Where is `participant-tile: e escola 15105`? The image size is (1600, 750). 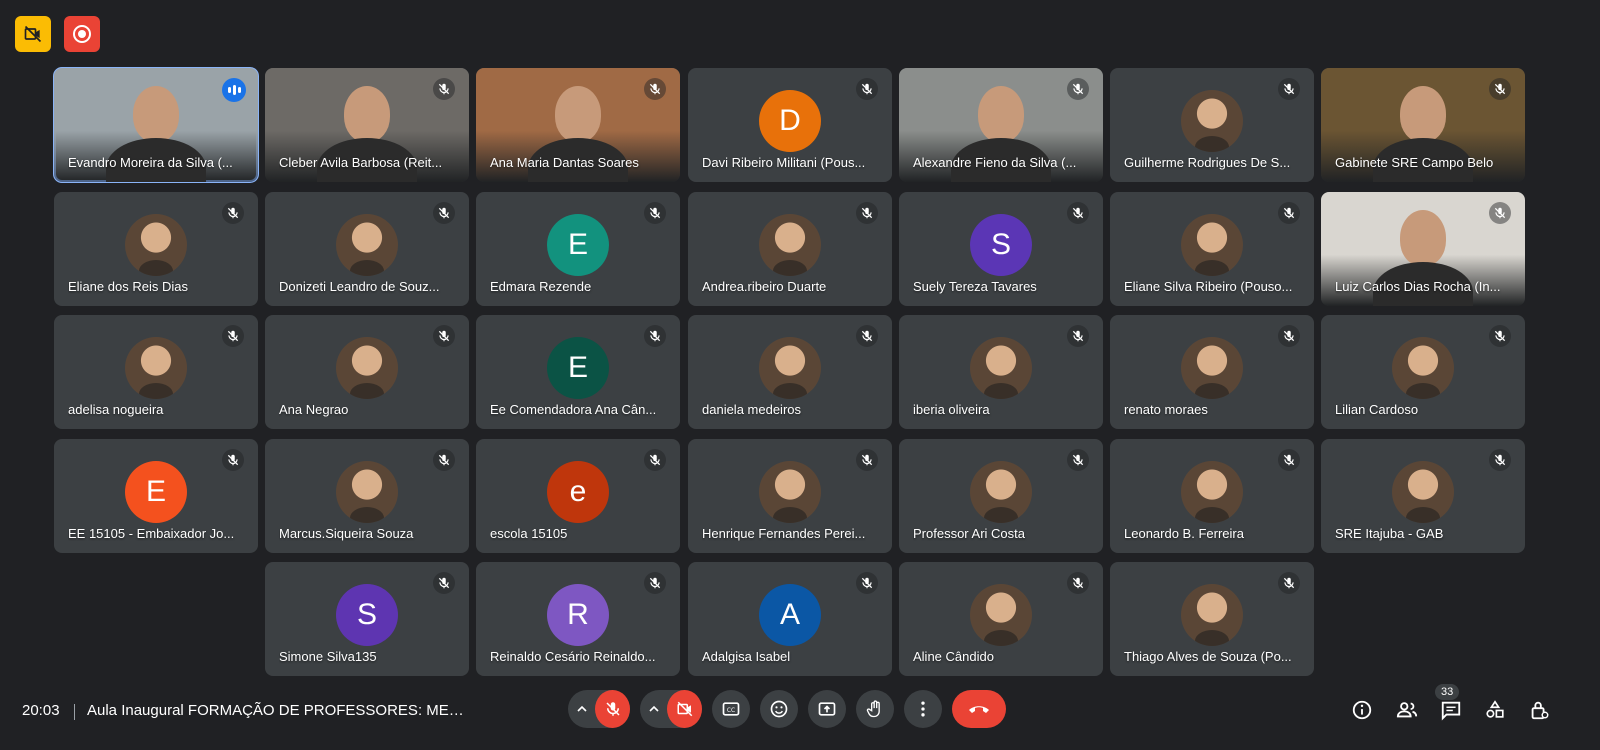 participant-tile: e escola 15105 is located at coordinates (578, 496).